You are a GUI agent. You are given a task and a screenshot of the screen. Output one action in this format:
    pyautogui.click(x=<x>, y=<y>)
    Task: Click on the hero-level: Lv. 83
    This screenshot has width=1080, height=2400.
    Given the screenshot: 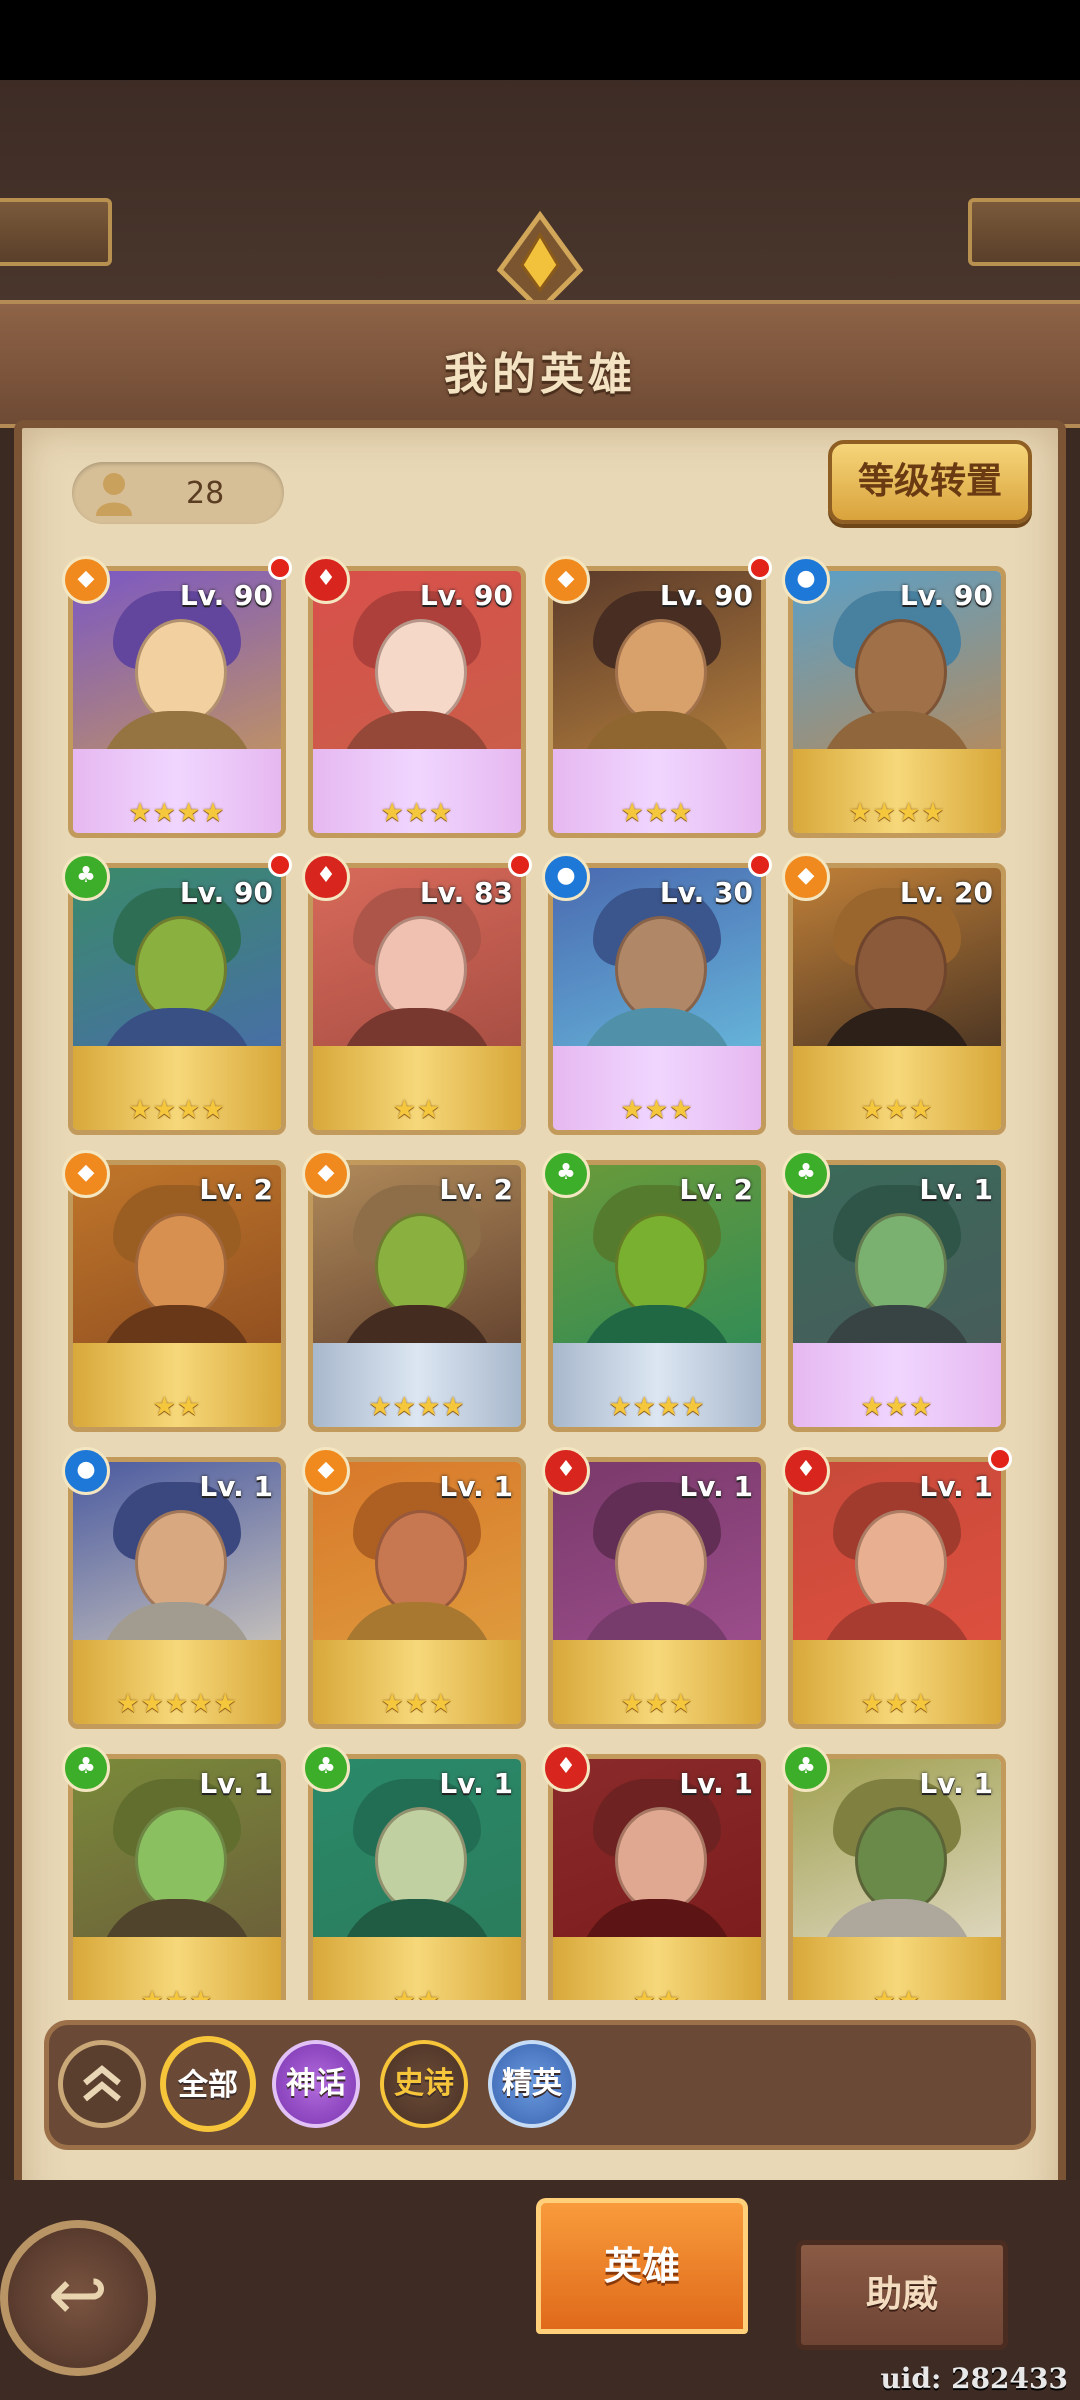 What is the action you would take?
    pyautogui.click(x=466, y=892)
    